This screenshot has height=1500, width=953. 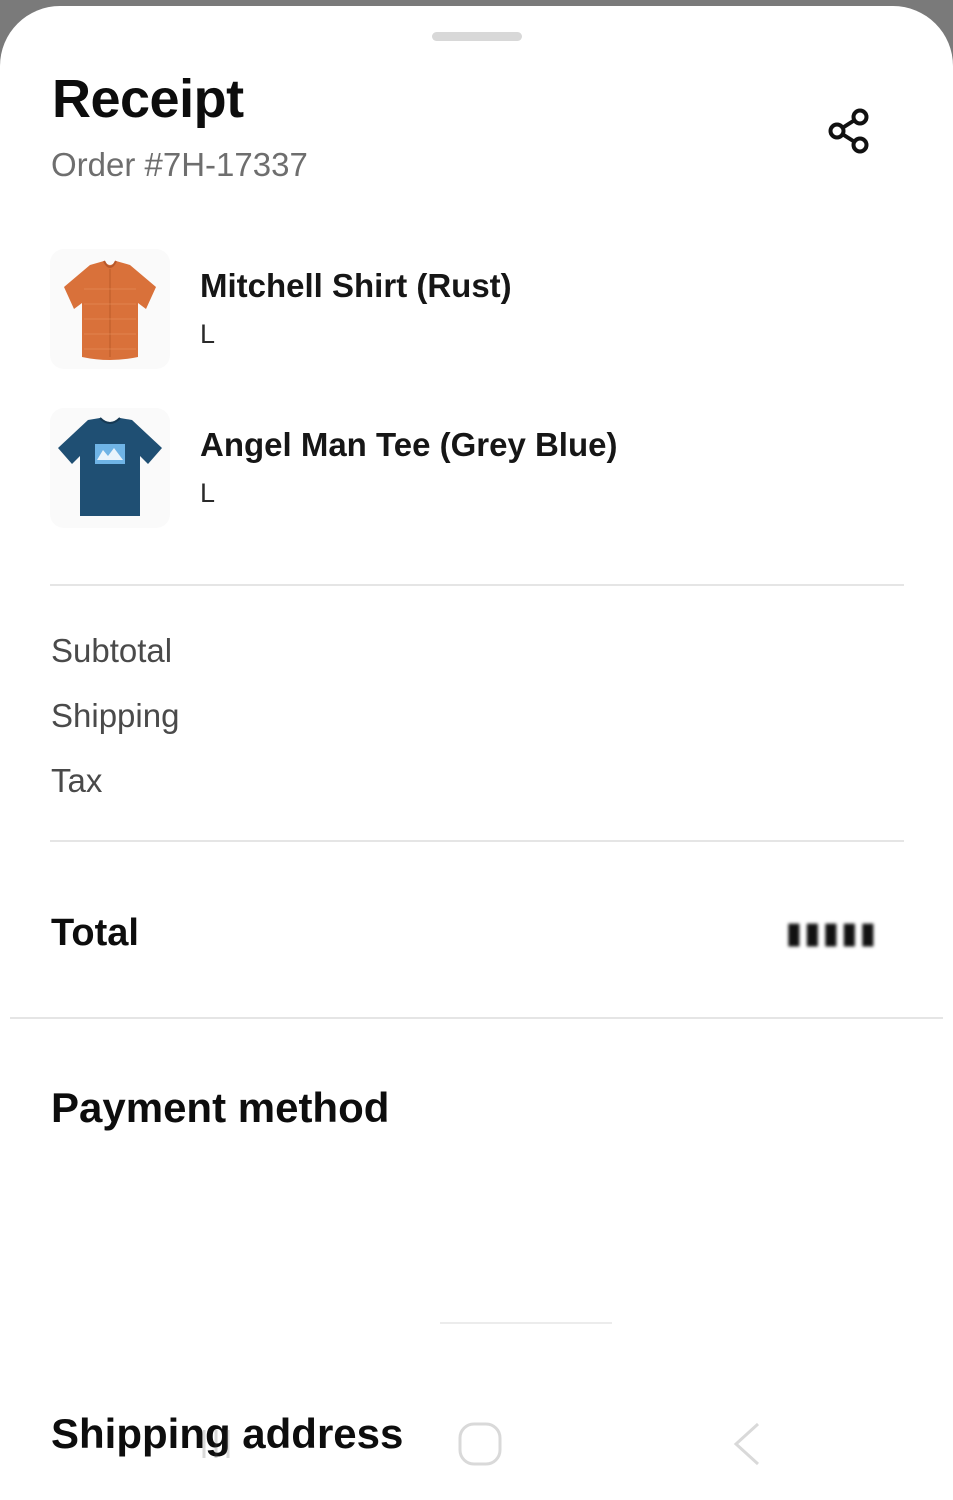 I want to click on sheet-drag-handle, so click(x=477, y=36).